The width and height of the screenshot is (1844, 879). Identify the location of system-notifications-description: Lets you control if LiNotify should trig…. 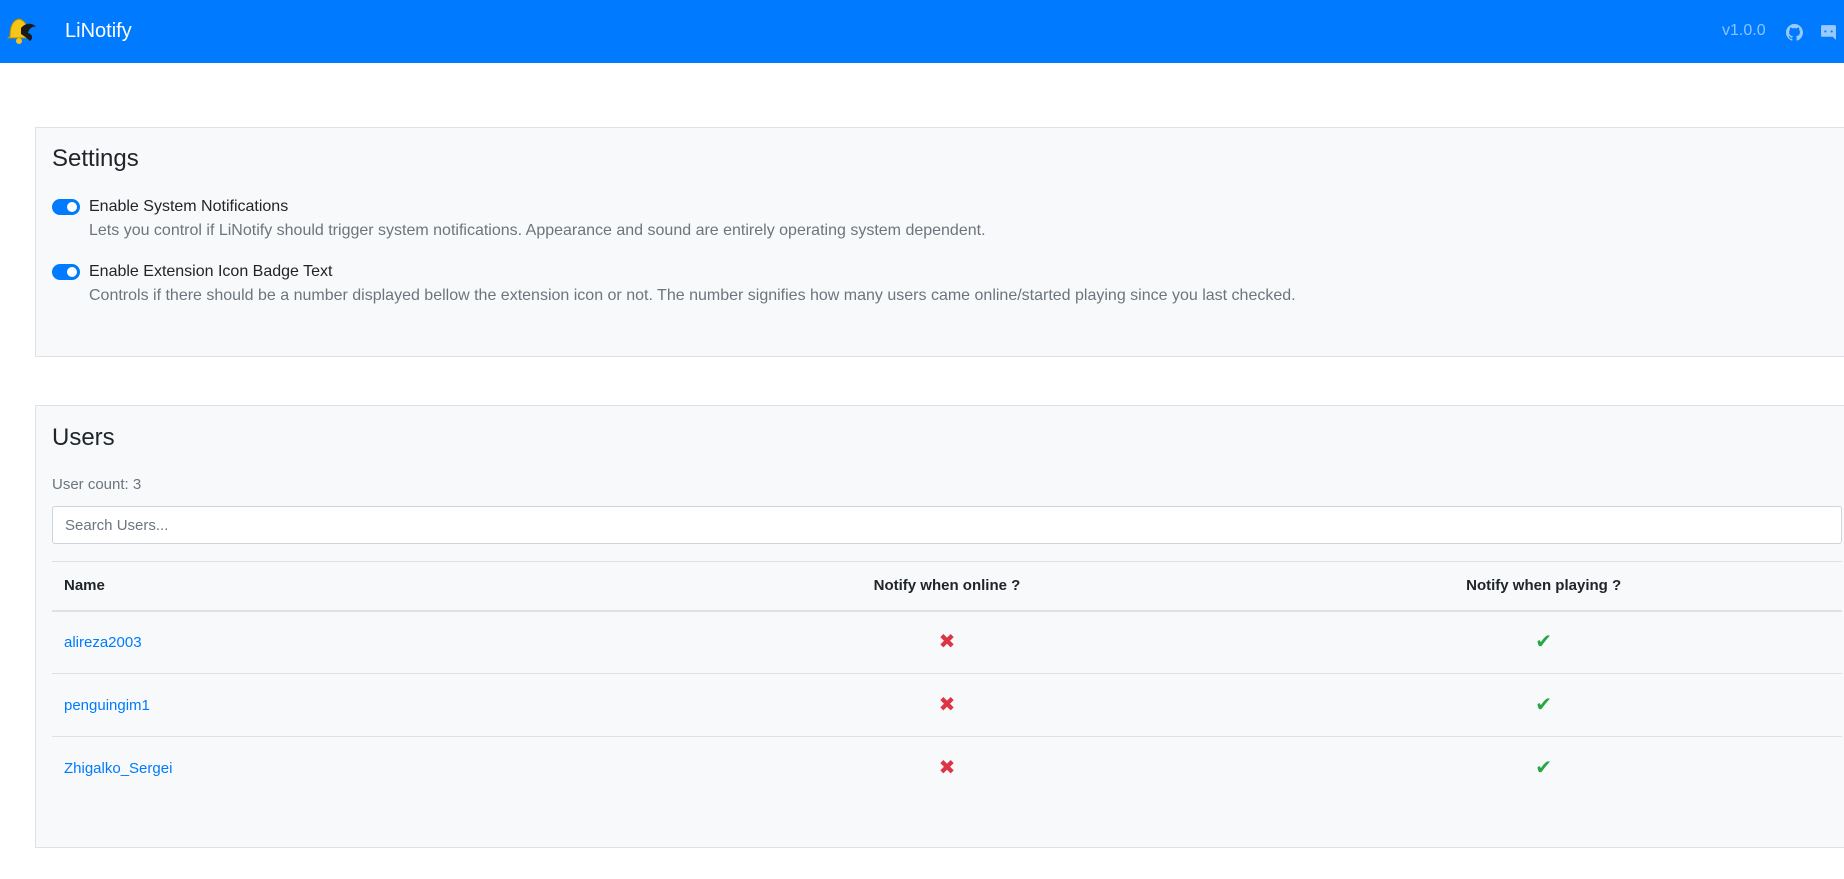
(537, 230).